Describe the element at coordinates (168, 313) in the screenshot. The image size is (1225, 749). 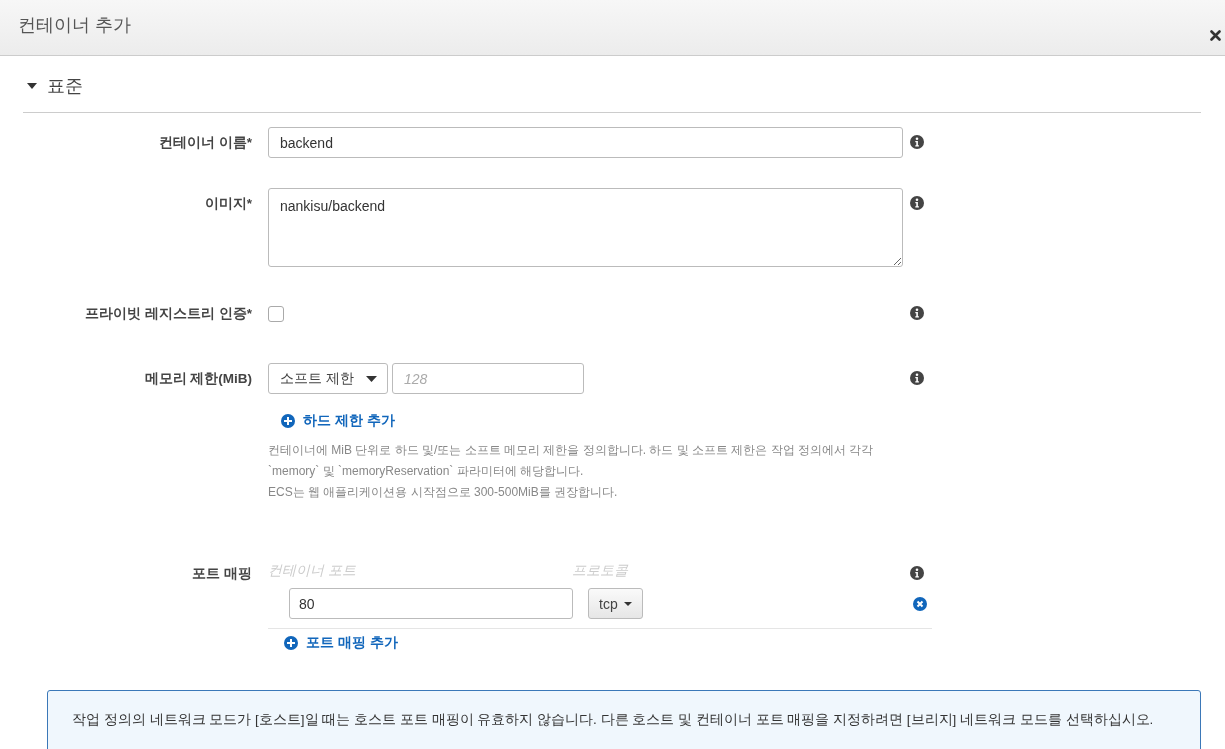
I see `field-label: 프라이빗 레지스트리 인증*` at that location.